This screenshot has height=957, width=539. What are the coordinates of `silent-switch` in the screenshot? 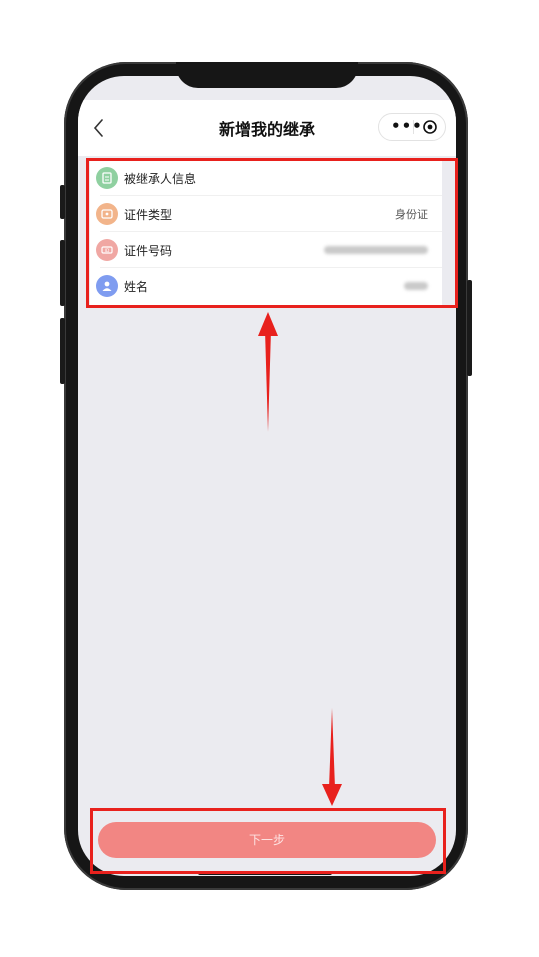 It's located at (62, 351).